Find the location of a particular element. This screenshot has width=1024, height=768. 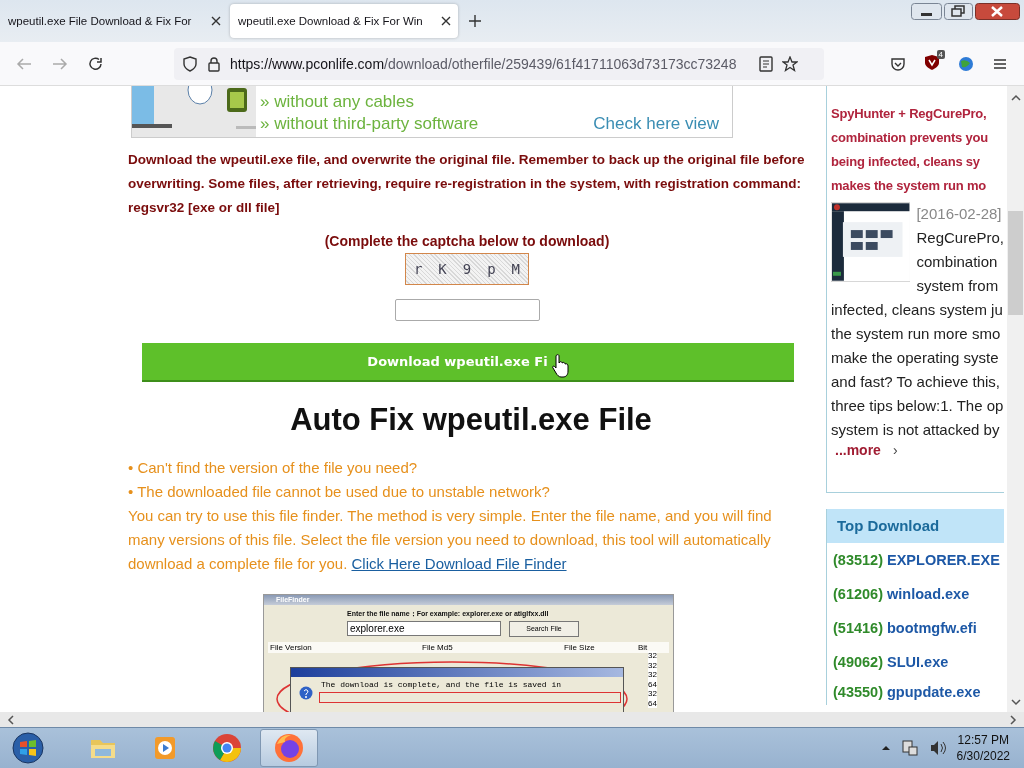

feature-line: » without any cables is located at coordinates (338, 102).